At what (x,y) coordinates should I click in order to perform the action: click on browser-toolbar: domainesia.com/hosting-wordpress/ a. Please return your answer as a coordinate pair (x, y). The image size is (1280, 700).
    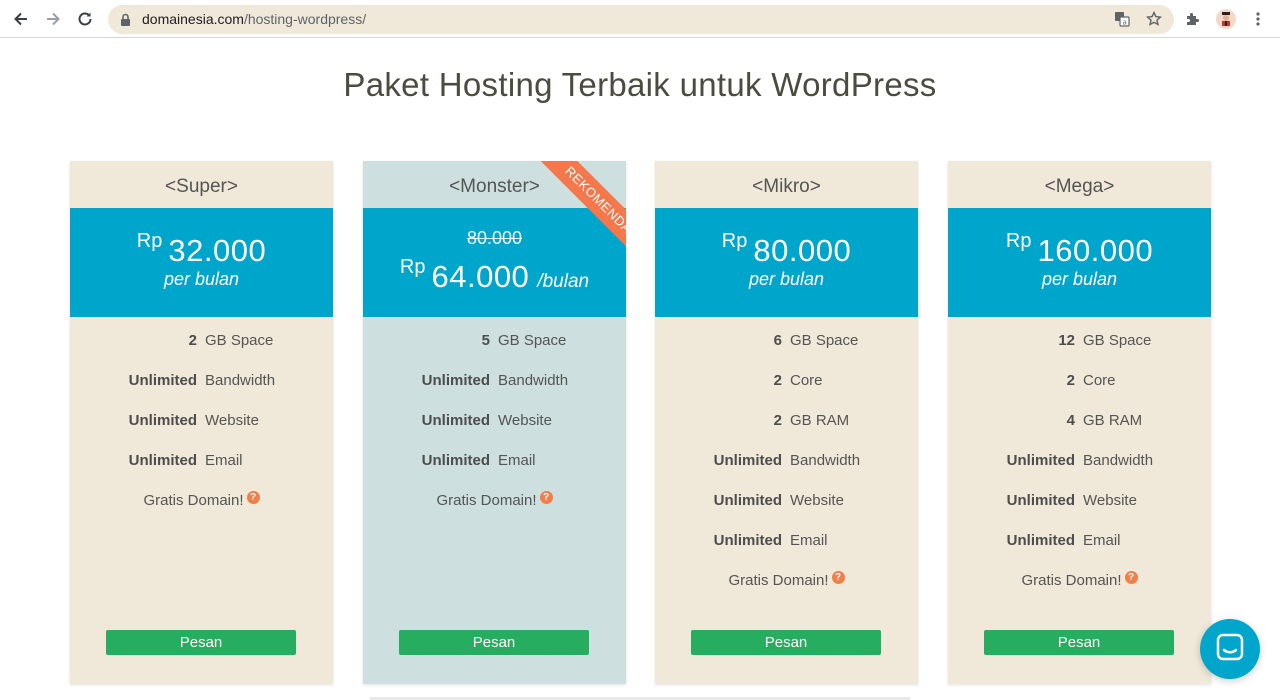
    Looking at the image, I should click on (640, 19).